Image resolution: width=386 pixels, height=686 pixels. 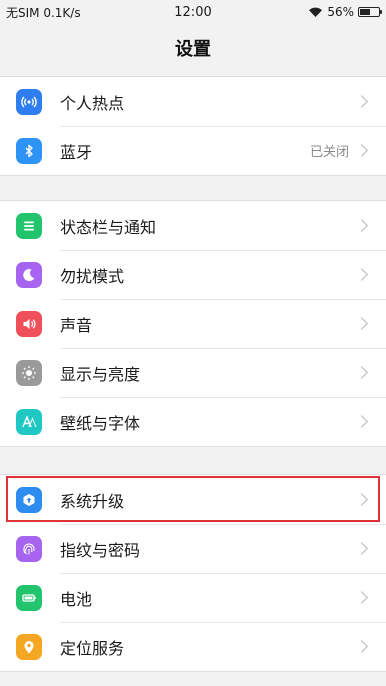 What do you see at coordinates (193, 372) in the screenshot?
I see `settings-item-display-brightness: 显示与亮度` at bounding box center [193, 372].